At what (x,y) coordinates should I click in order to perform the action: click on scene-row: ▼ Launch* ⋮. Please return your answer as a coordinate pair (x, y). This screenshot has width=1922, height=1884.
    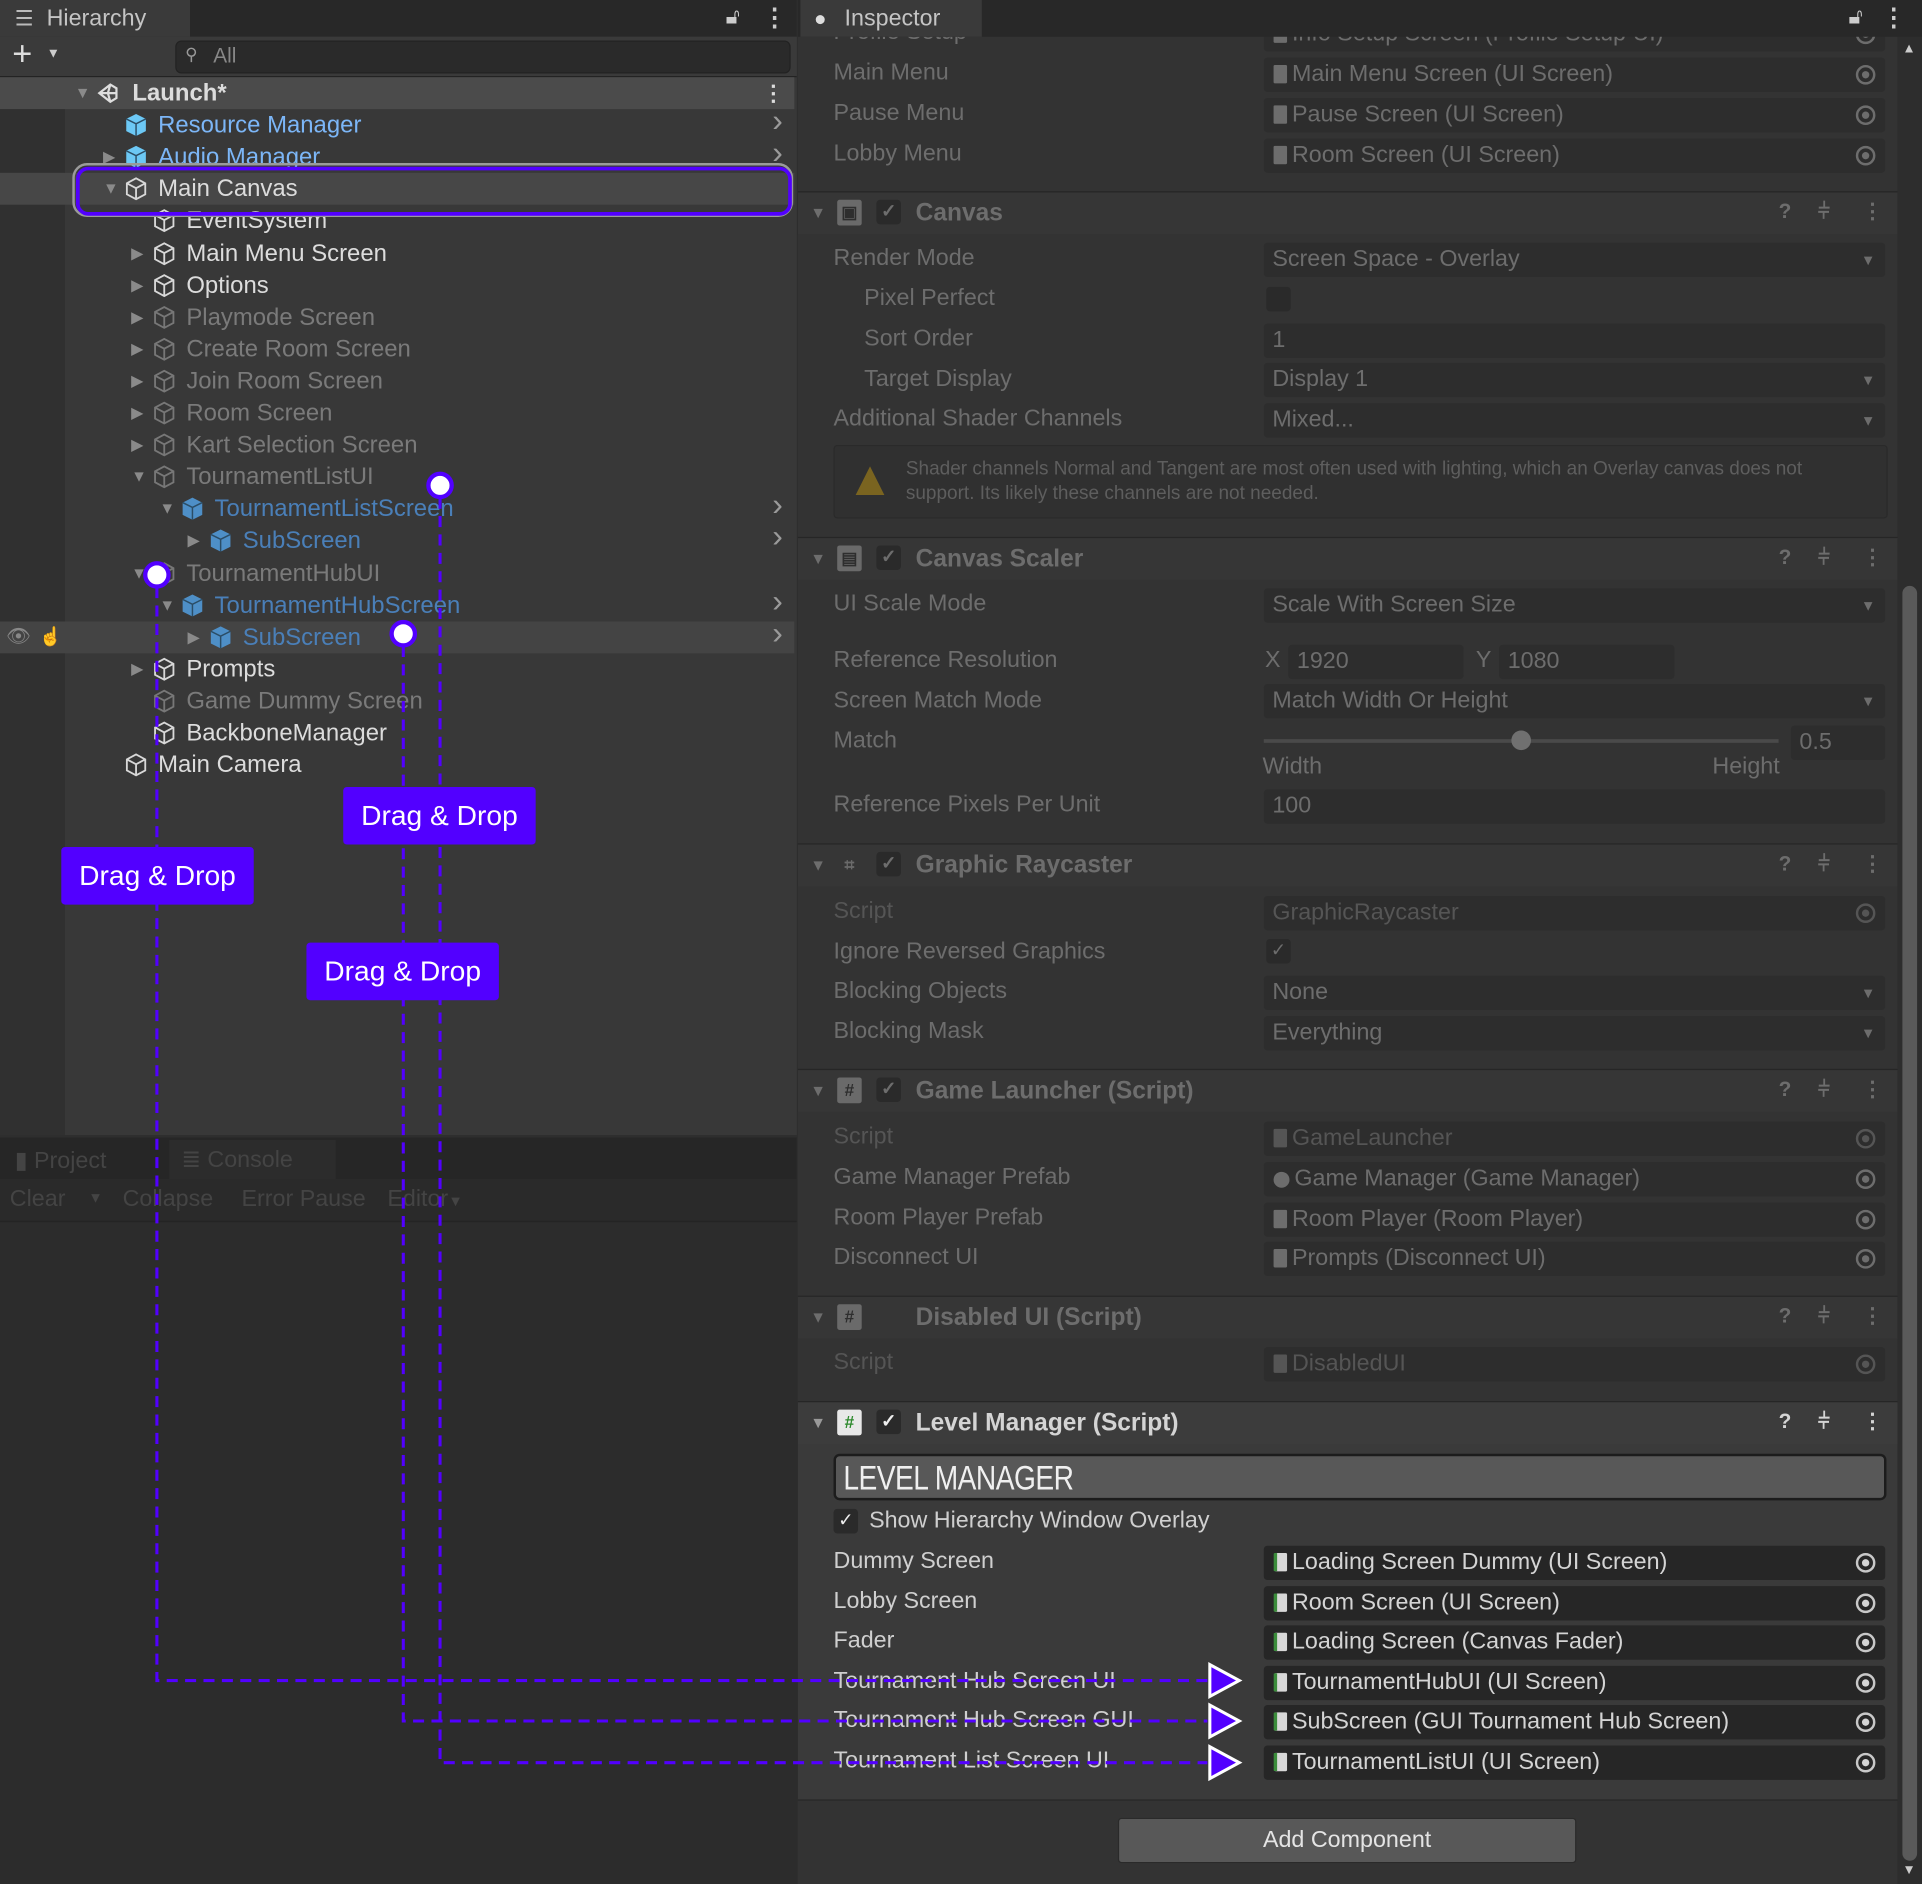
    Looking at the image, I should click on (397, 93).